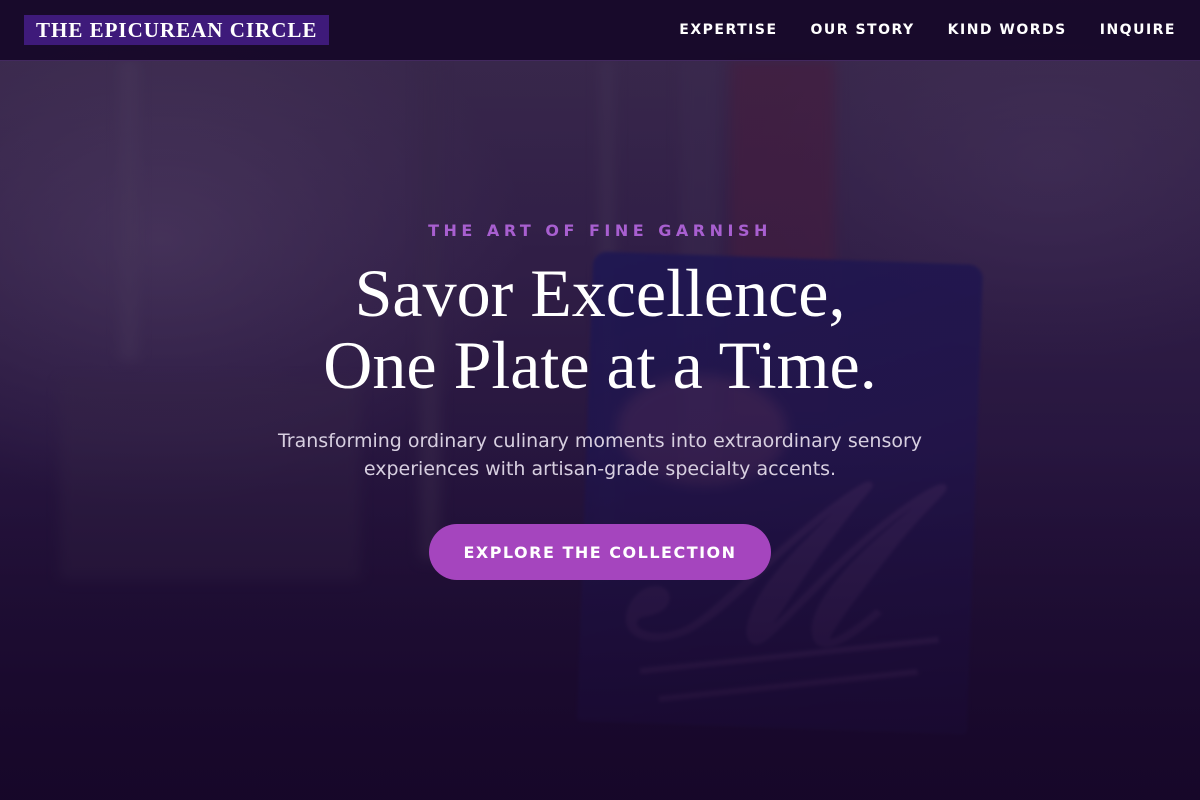 The height and width of the screenshot is (800, 1200). What do you see at coordinates (728, 30) in the screenshot?
I see `nav-item-expertise: EXPERTISE` at bounding box center [728, 30].